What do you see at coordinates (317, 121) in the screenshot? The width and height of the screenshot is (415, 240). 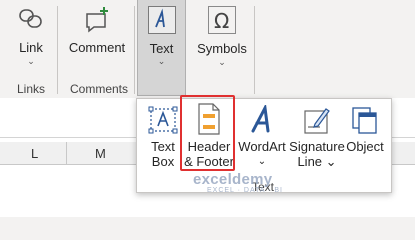 I see `signature-line-icon` at bounding box center [317, 121].